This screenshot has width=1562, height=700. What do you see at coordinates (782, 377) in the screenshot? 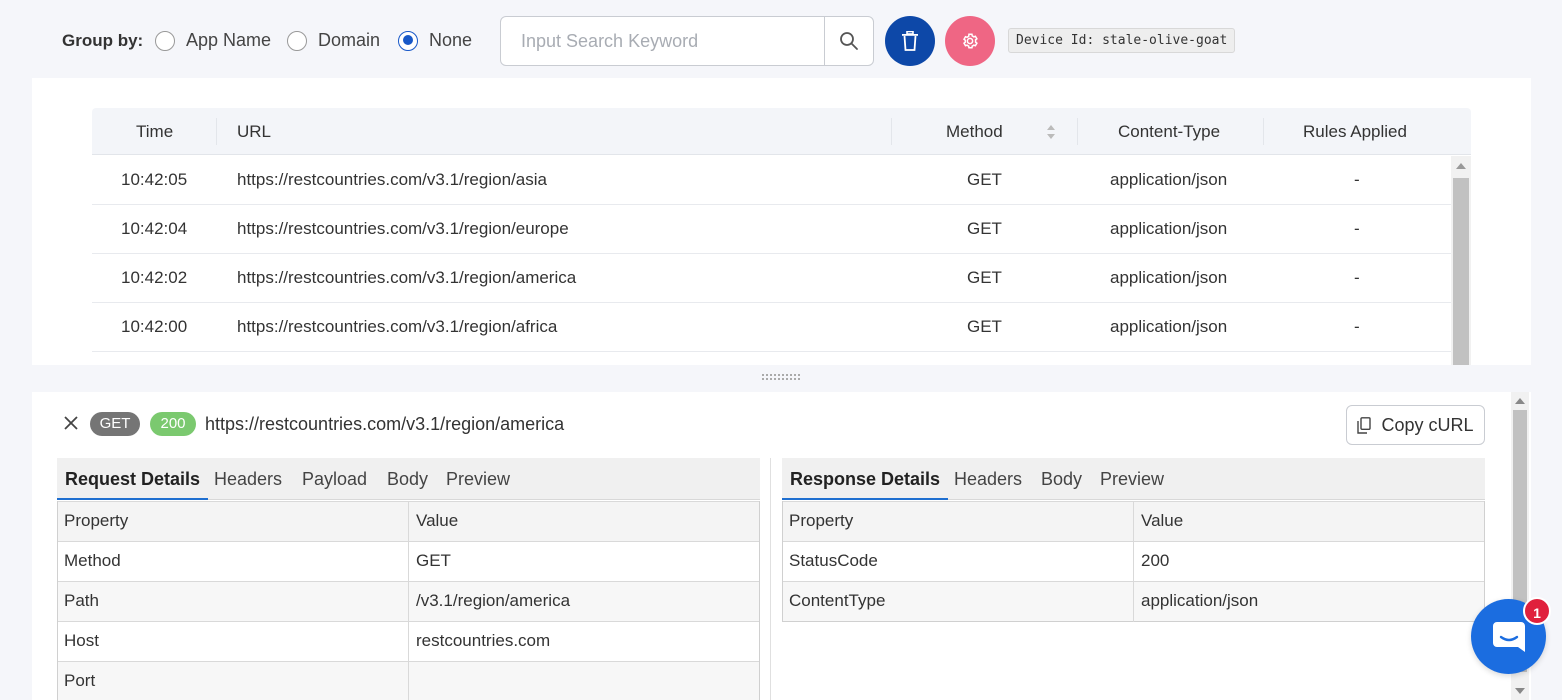
I see `panel-resize-handle` at bounding box center [782, 377].